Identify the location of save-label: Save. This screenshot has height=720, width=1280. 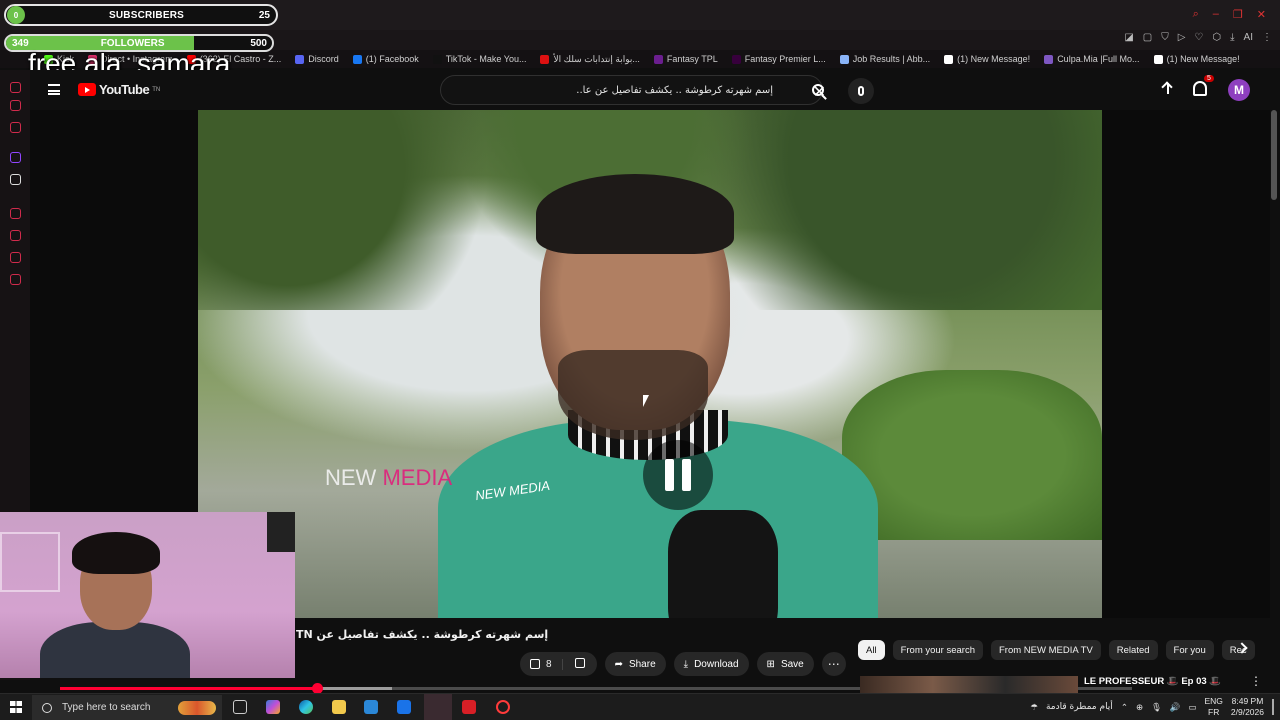
(792, 664).